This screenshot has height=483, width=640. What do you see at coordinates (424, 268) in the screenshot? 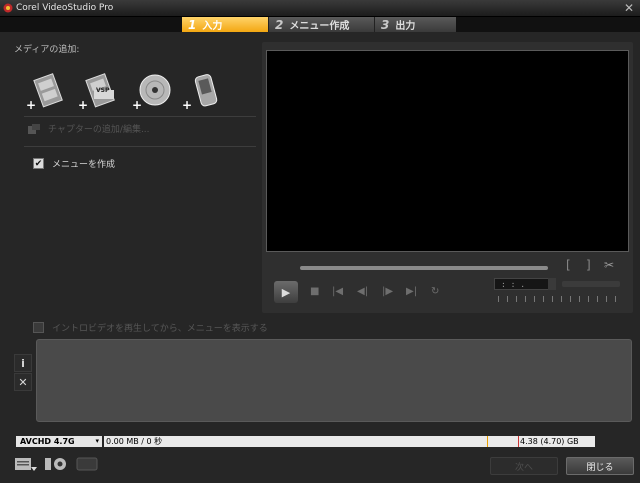
I see `timeline-scrubber` at bounding box center [424, 268].